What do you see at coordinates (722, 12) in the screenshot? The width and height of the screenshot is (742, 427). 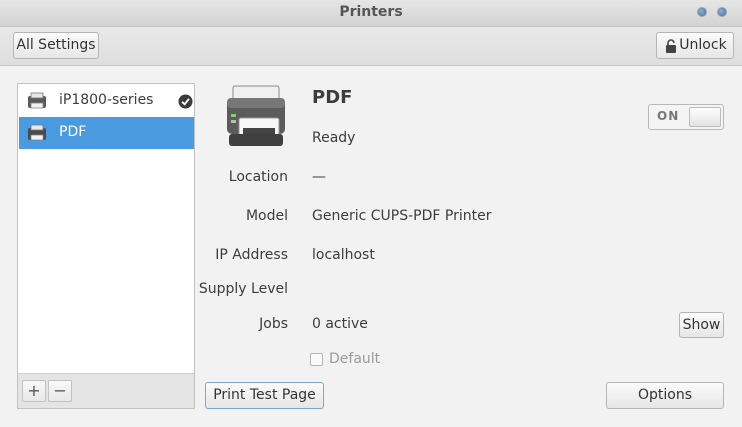 I see `close-button` at bounding box center [722, 12].